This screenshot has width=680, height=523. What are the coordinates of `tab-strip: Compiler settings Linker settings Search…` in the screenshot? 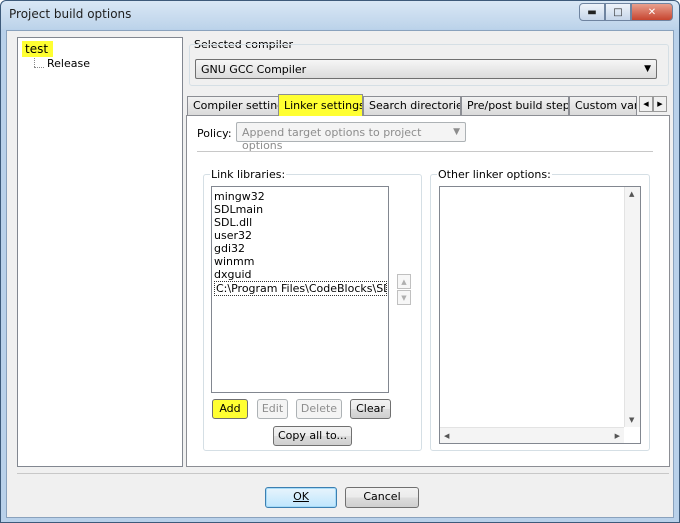 It's located at (428, 105).